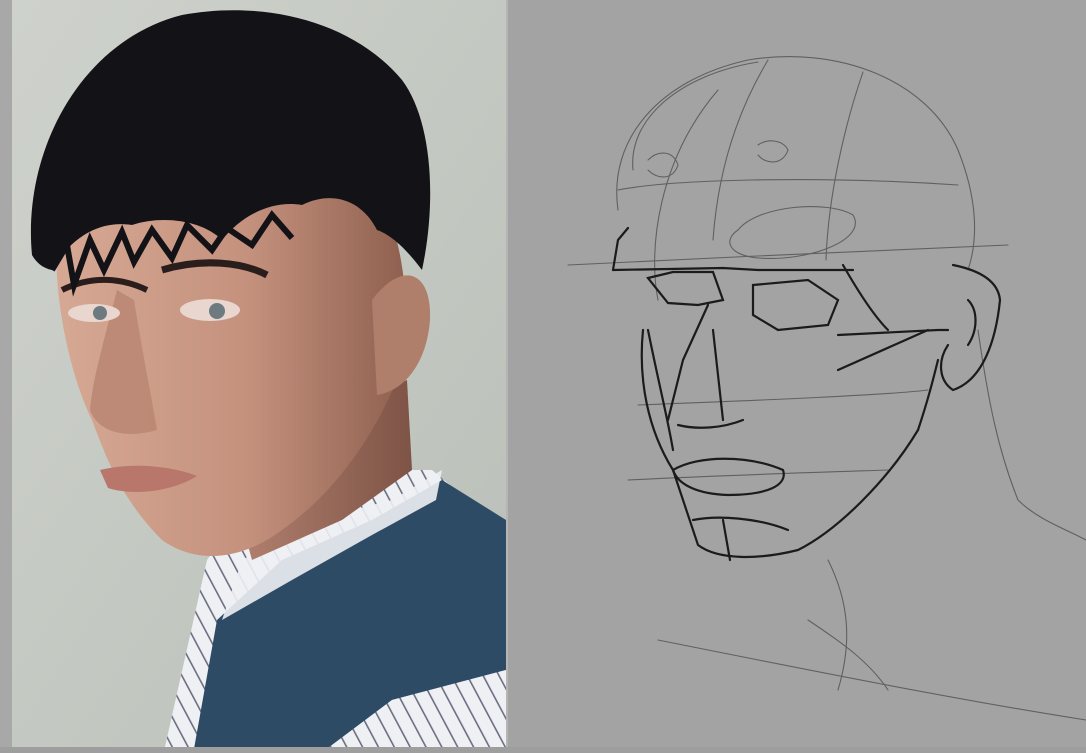 Image resolution: width=1086 pixels, height=753 pixels. I want to click on bottom-margin, so click(543, 750).